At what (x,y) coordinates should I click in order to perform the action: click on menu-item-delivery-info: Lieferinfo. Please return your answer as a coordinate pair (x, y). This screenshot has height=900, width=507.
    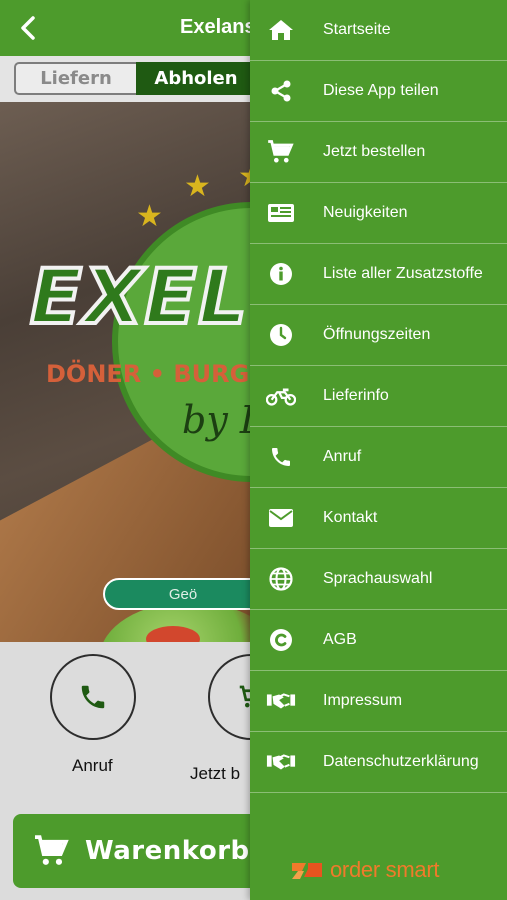
    Looking at the image, I should click on (378, 396).